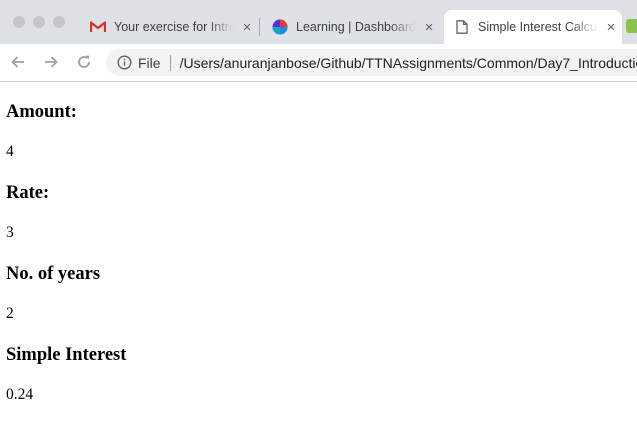  I want to click on years-label: No. of years, so click(53, 274).